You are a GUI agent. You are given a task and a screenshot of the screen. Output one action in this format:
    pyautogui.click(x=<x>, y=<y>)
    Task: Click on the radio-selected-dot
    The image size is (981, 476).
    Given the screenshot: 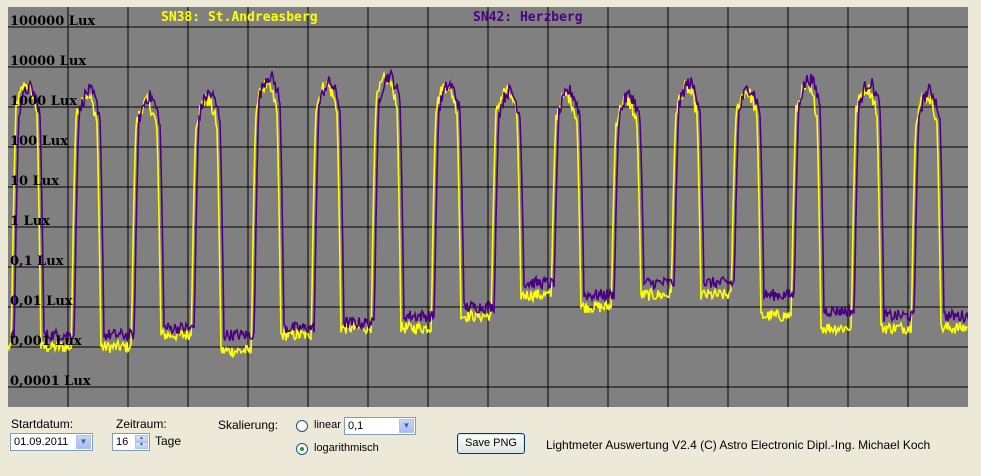 What is the action you would take?
    pyautogui.click(x=302, y=449)
    